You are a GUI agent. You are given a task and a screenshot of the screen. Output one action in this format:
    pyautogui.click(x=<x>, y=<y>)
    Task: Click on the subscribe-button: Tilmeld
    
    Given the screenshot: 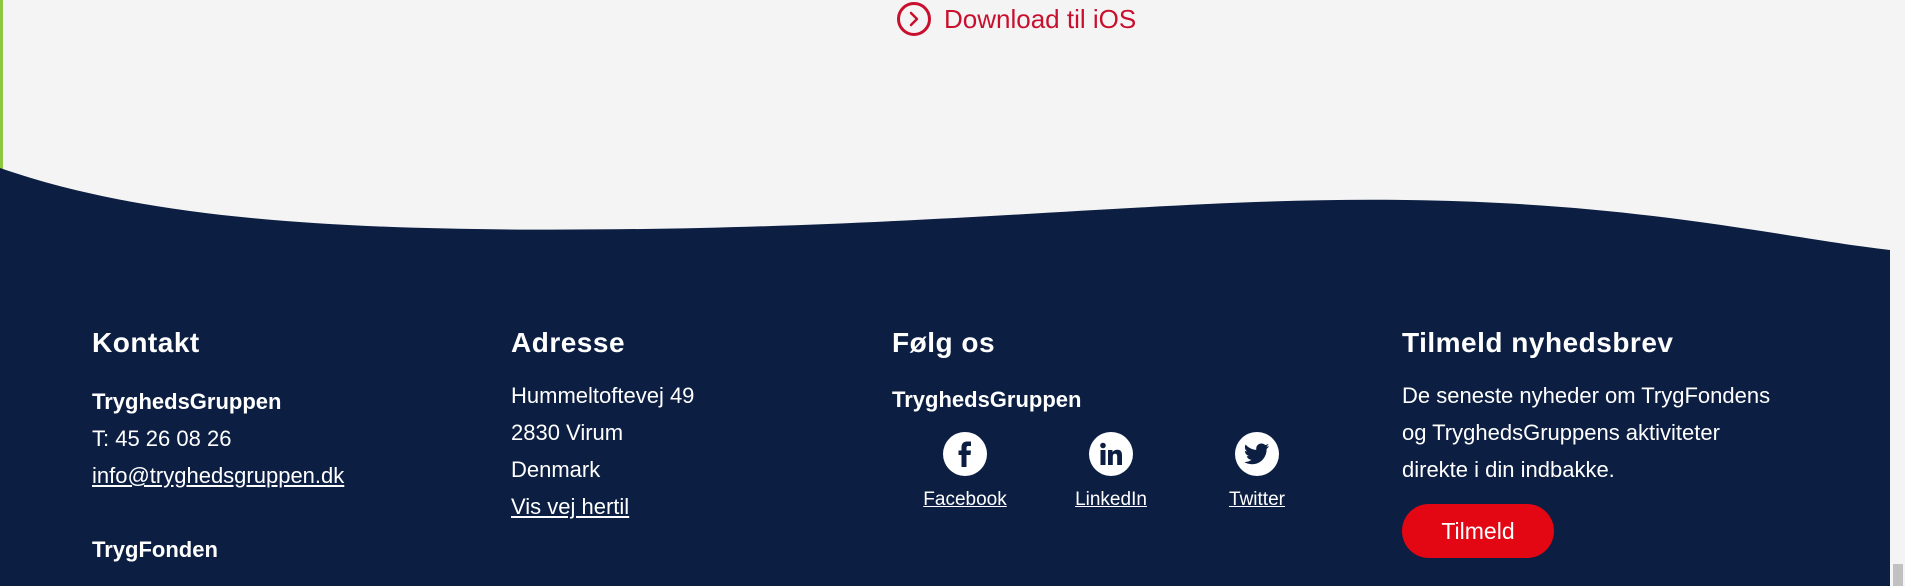 What is the action you would take?
    pyautogui.click(x=1478, y=531)
    